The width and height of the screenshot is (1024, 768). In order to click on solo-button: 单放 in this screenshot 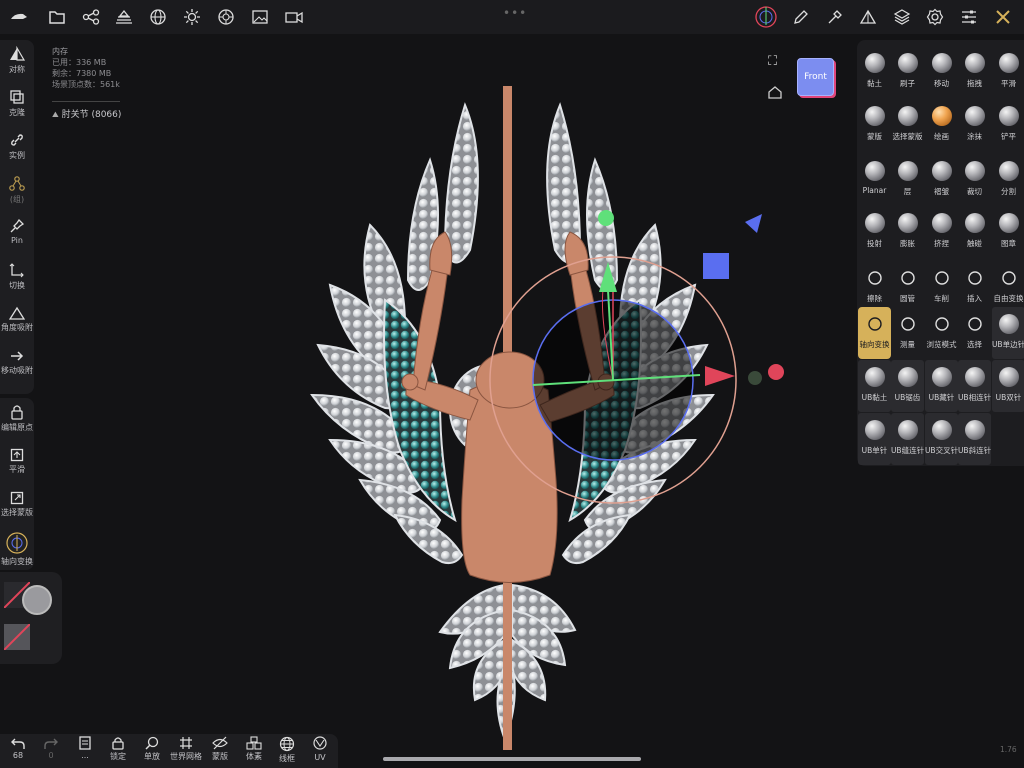, I will do `click(152, 749)`.